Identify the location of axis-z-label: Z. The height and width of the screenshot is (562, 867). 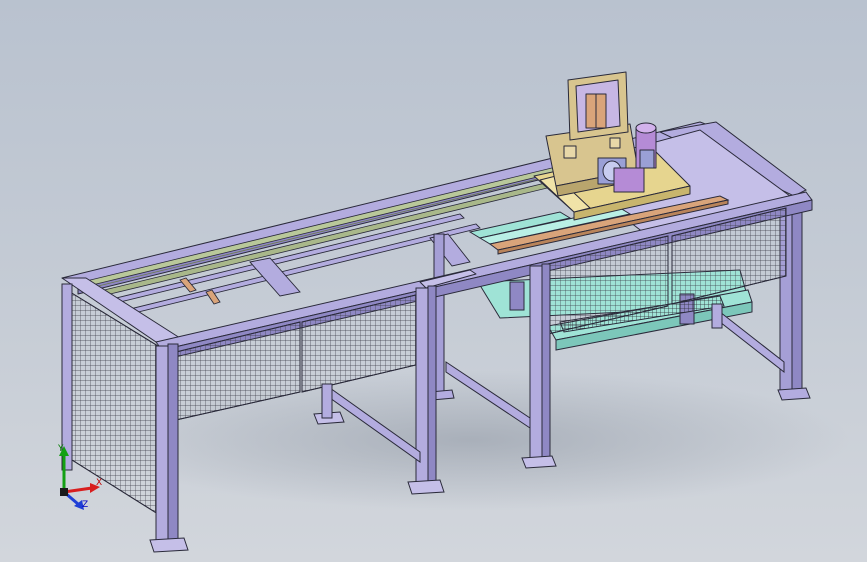
(85, 505).